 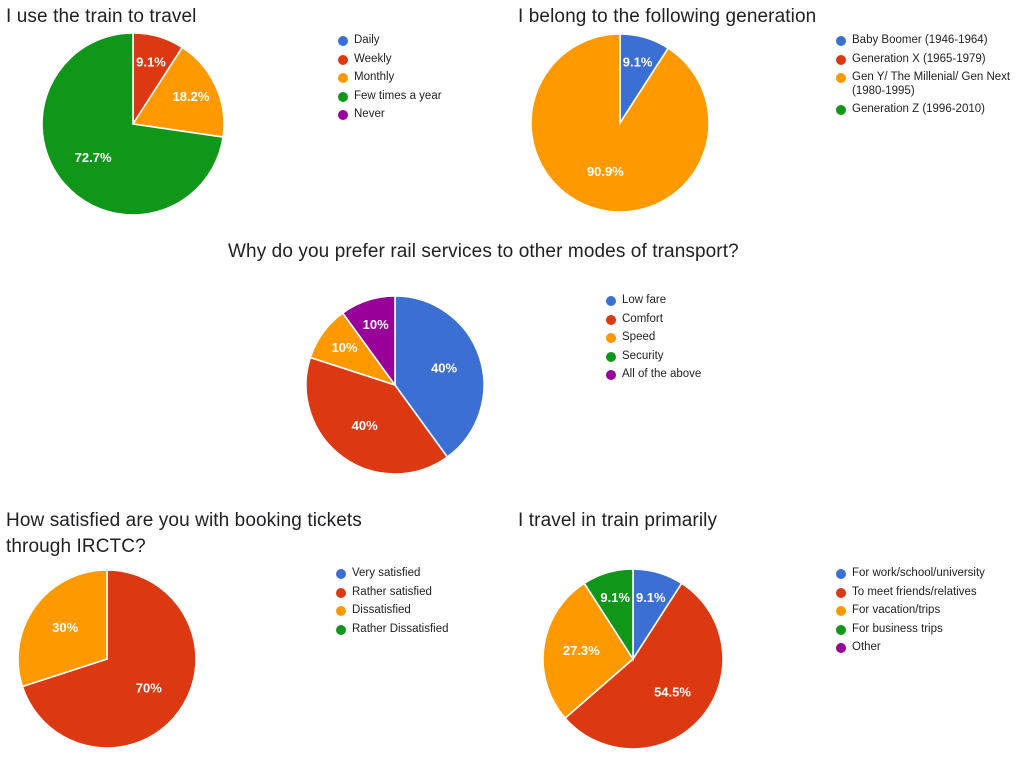 I want to click on legend-item-label: Other, so click(x=866, y=647).